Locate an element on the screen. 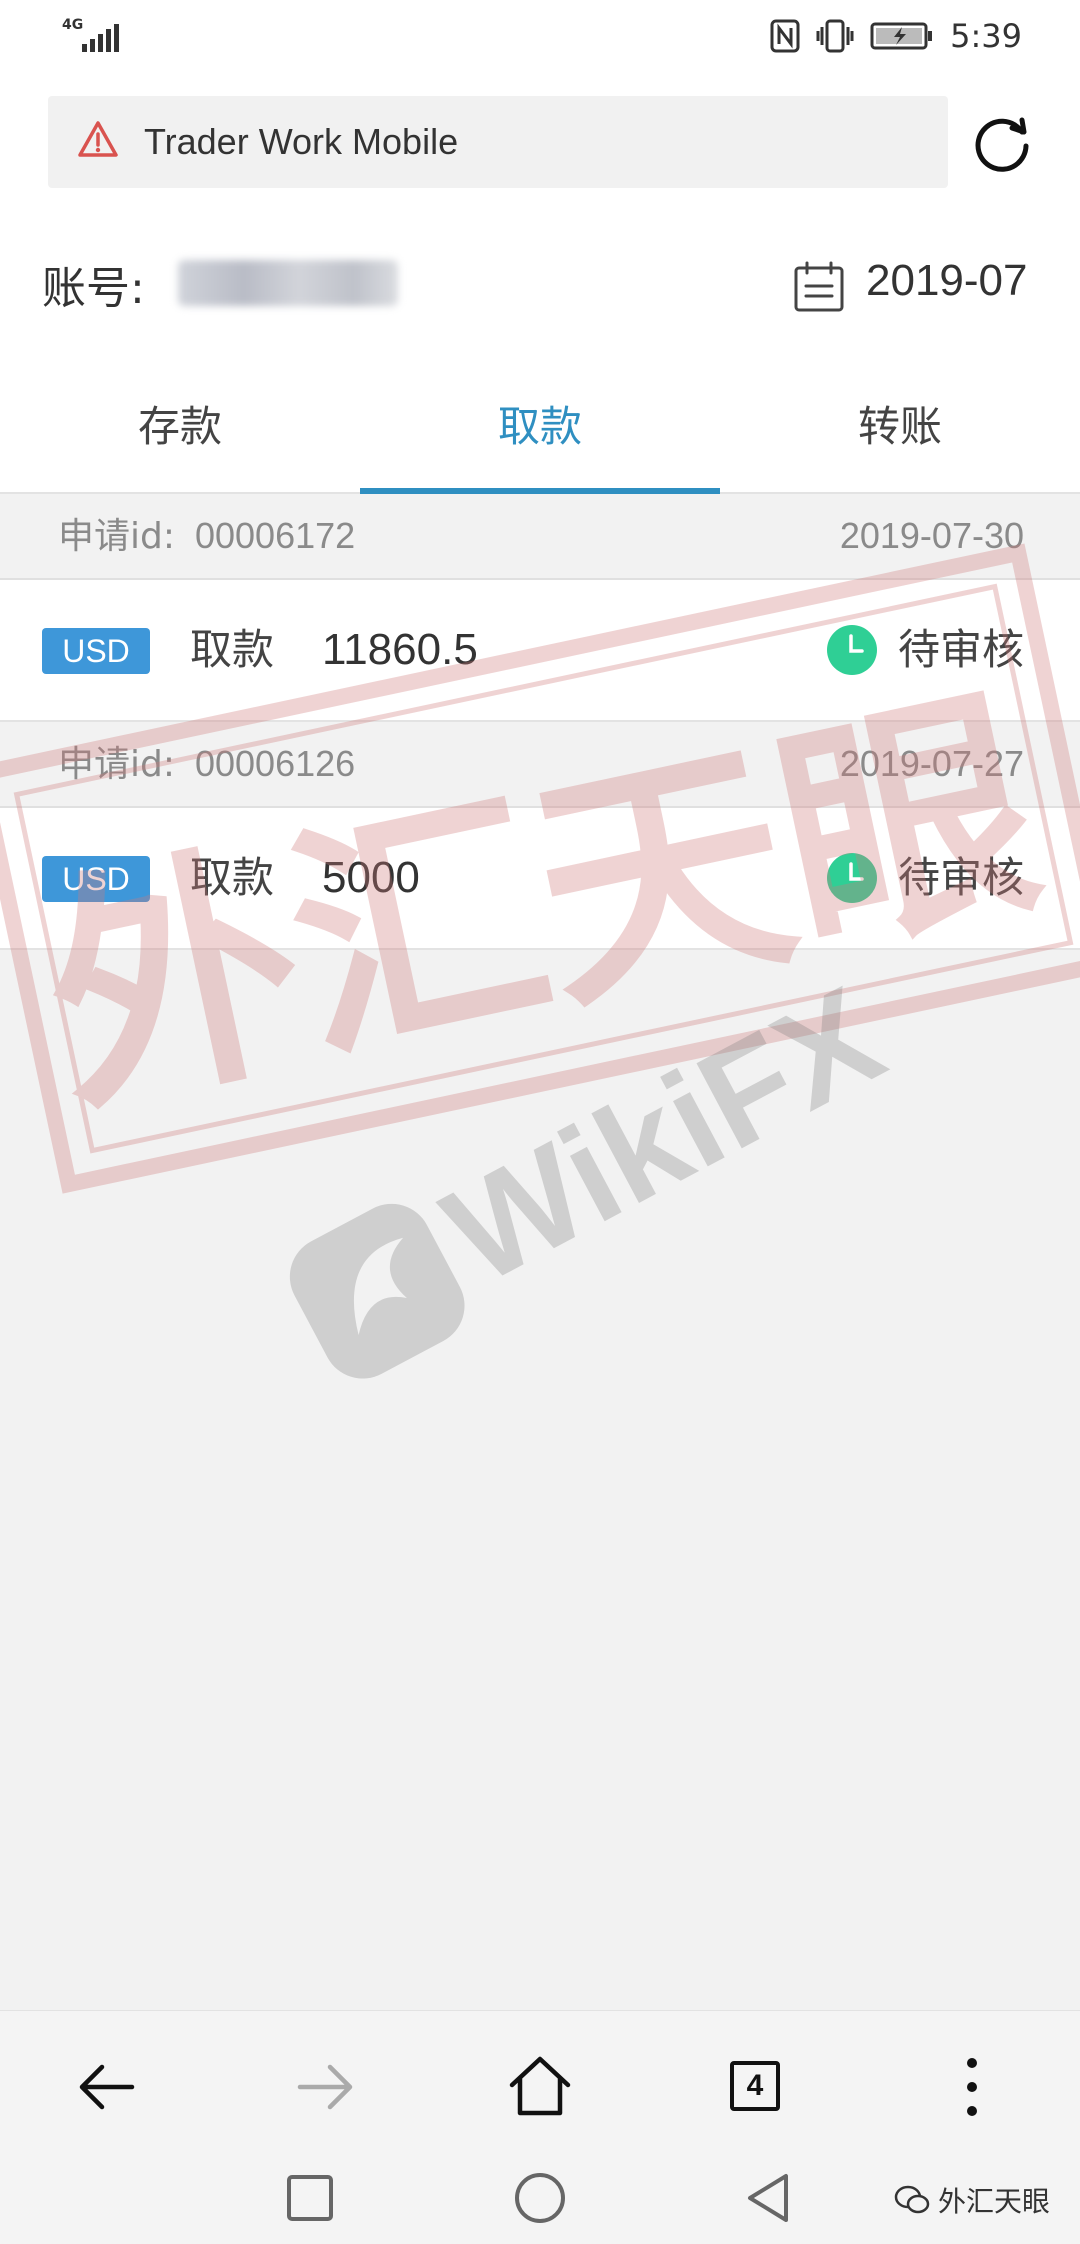 The height and width of the screenshot is (2244, 1080). tab-transfer: 转账 is located at coordinates (900, 427).